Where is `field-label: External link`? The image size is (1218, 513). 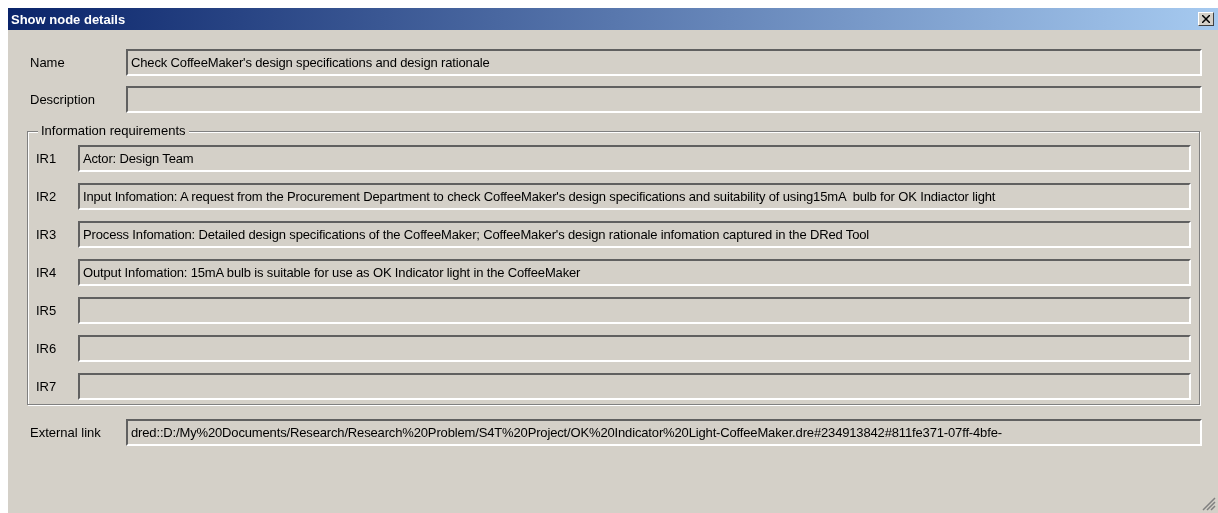
field-label: External link is located at coordinates (65, 432).